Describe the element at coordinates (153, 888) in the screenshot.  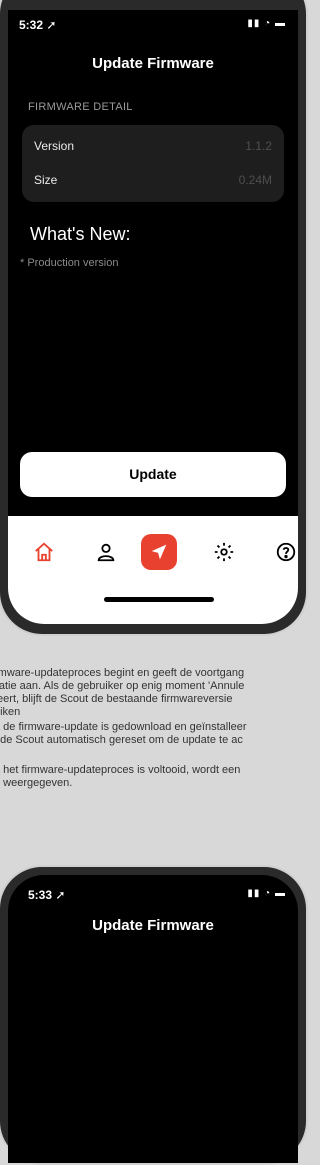
I see `status-bar: 5:33 ➚ ▮▮ ◔ ▬` at that location.